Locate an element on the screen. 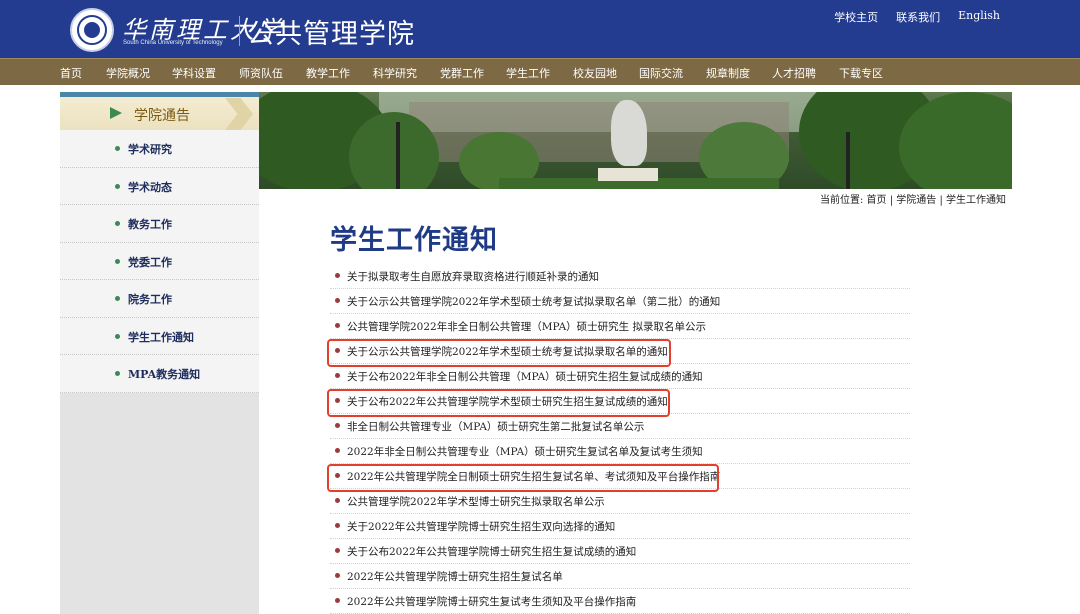 This screenshot has width=1080, height=614. page-title: 学生工作通知 is located at coordinates (414, 240).